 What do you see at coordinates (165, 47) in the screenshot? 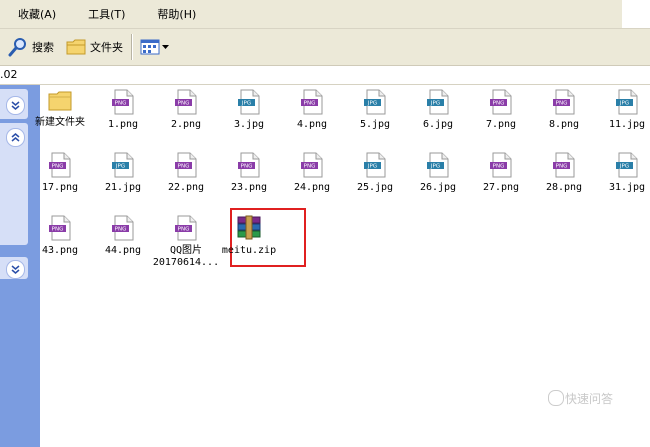
I see `chevron-down-icon` at bounding box center [165, 47].